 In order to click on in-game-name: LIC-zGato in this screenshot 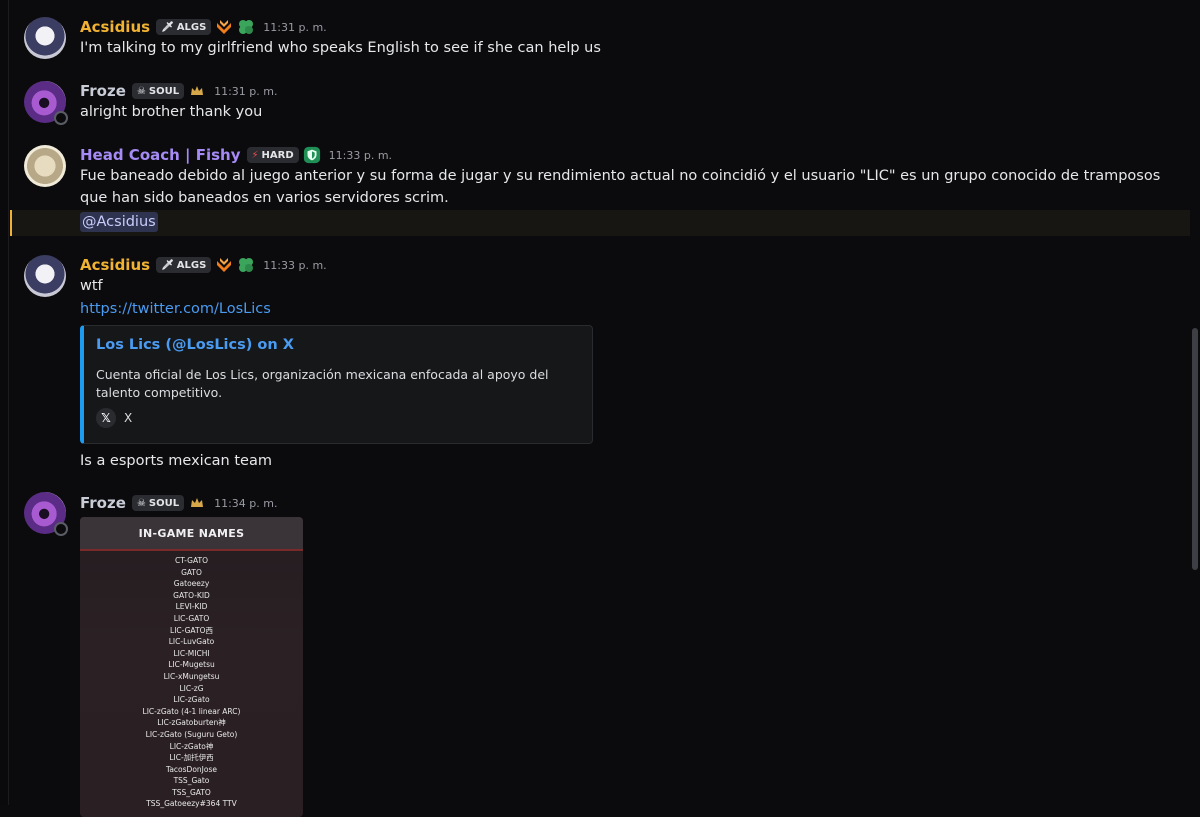, I will do `click(191, 700)`.